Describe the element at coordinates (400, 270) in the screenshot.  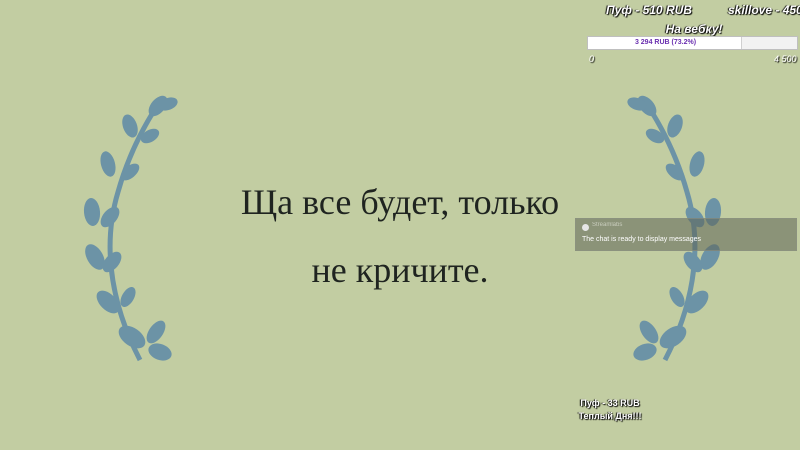
I see `message-line-2: не кричите.` at that location.